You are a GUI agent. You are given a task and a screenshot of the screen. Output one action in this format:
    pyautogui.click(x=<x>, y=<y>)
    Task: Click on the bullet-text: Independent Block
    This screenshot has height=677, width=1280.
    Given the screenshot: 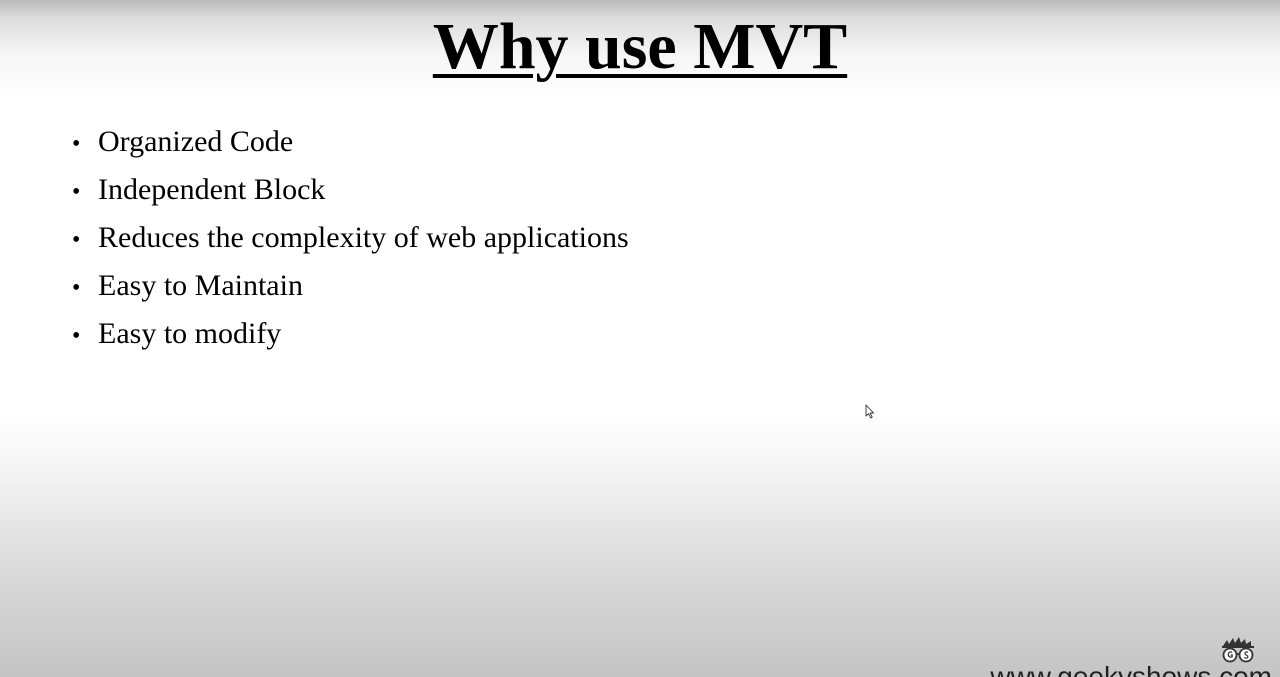 What is the action you would take?
    pyautogui.click(x=212, y=189)
    